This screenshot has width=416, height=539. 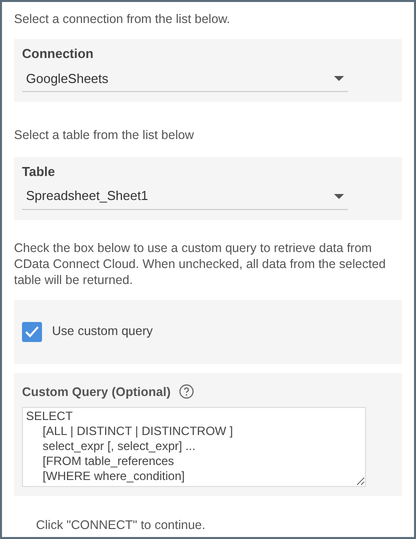 I want to click on connection-select: GoogleSheets, so click(x=185, y=79).